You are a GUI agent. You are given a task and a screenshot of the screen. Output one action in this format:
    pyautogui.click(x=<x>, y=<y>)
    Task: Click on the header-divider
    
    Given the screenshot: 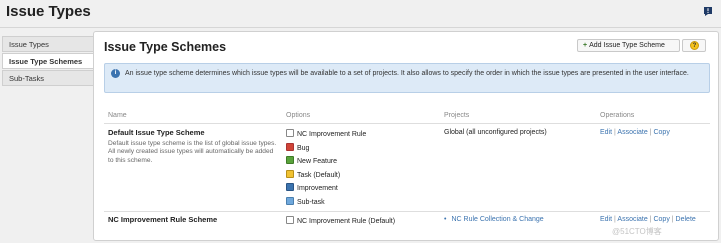 What is the action you would take?
    pyautogui.click(x=360, y=27)
    